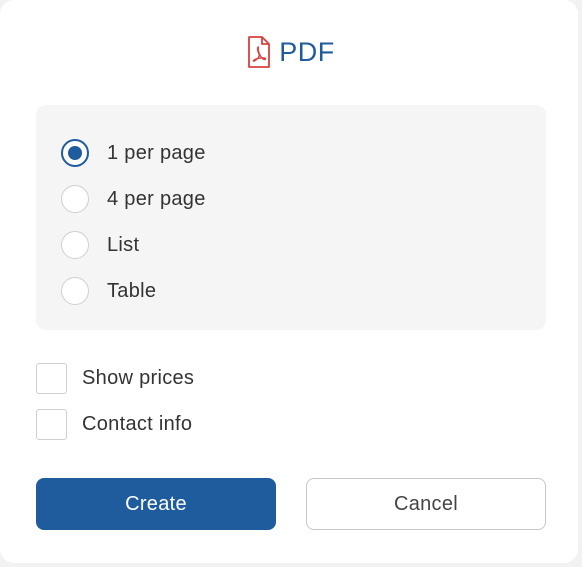  What do you see at coordinates (123, 244) in the screenshot?
I see `radio-label: List` at bounding box center [123, 244].